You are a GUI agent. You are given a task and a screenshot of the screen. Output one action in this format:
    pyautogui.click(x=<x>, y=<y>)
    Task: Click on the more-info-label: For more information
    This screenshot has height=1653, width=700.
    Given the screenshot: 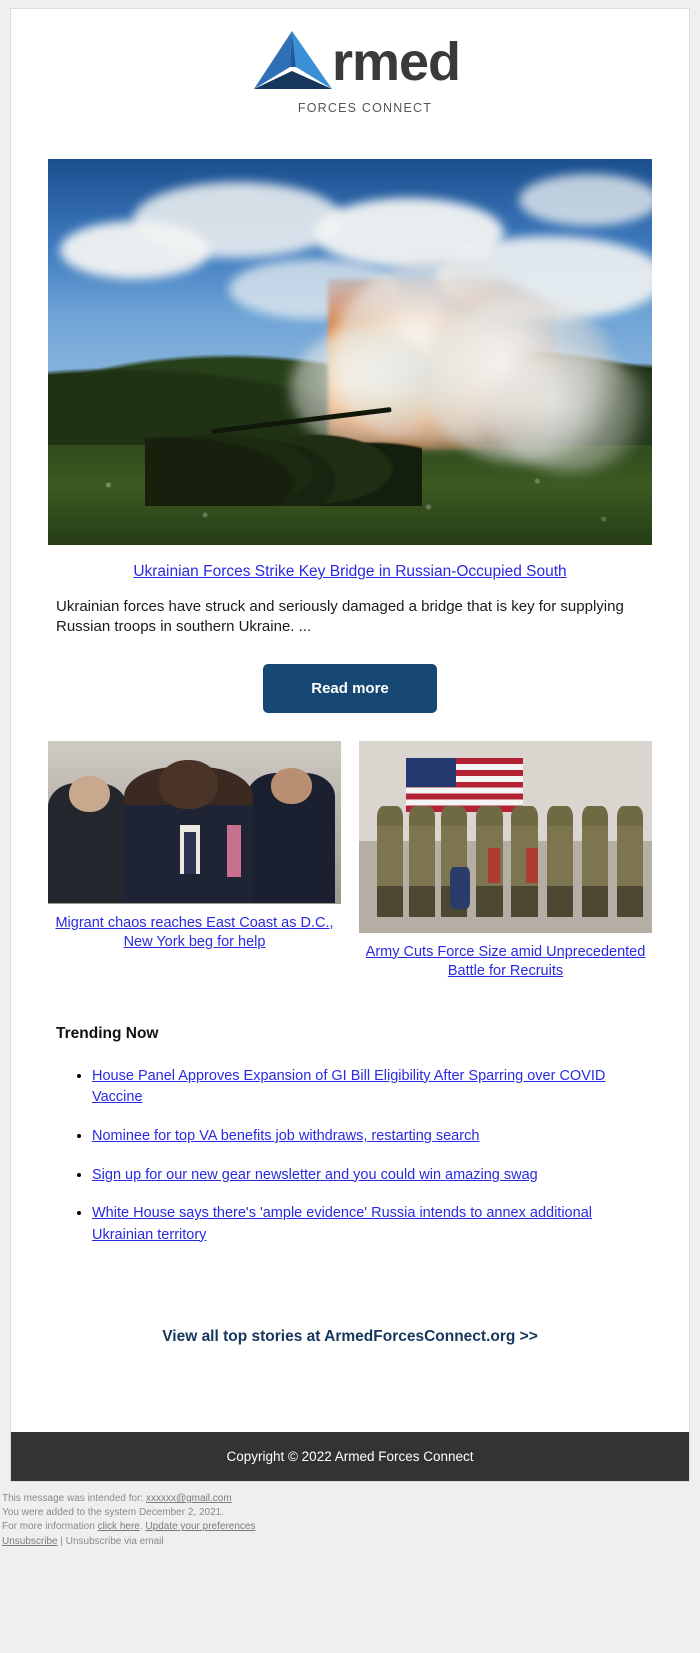 What is the action you would take?
    pyautogui.click(x=50, y=1527)
    